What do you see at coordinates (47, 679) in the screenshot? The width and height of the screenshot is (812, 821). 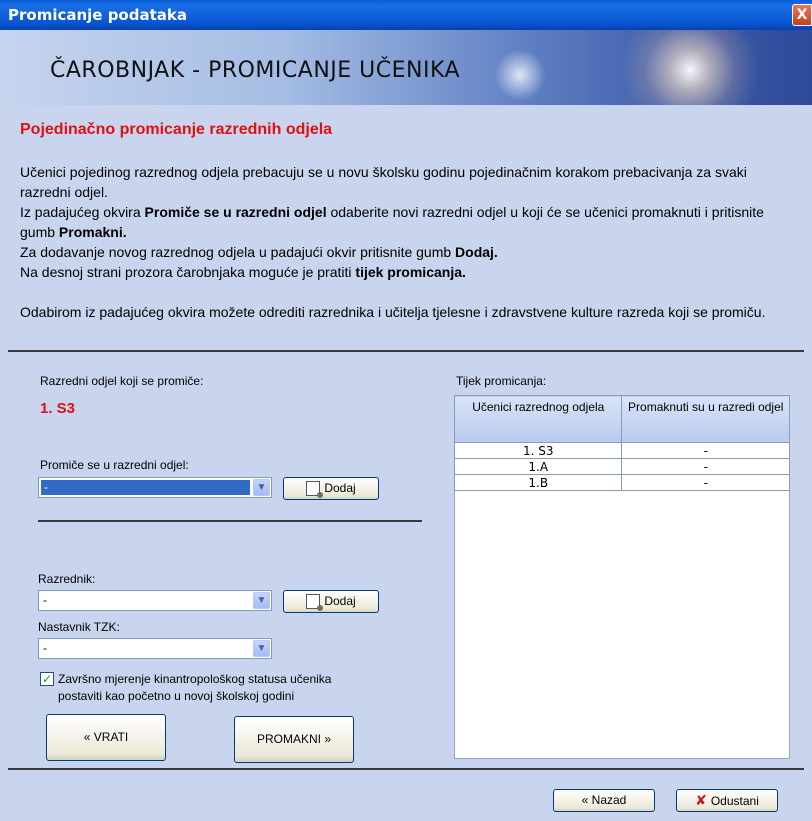 I see `measurement-checkbox: ✓` at bounding box center [47, 679].